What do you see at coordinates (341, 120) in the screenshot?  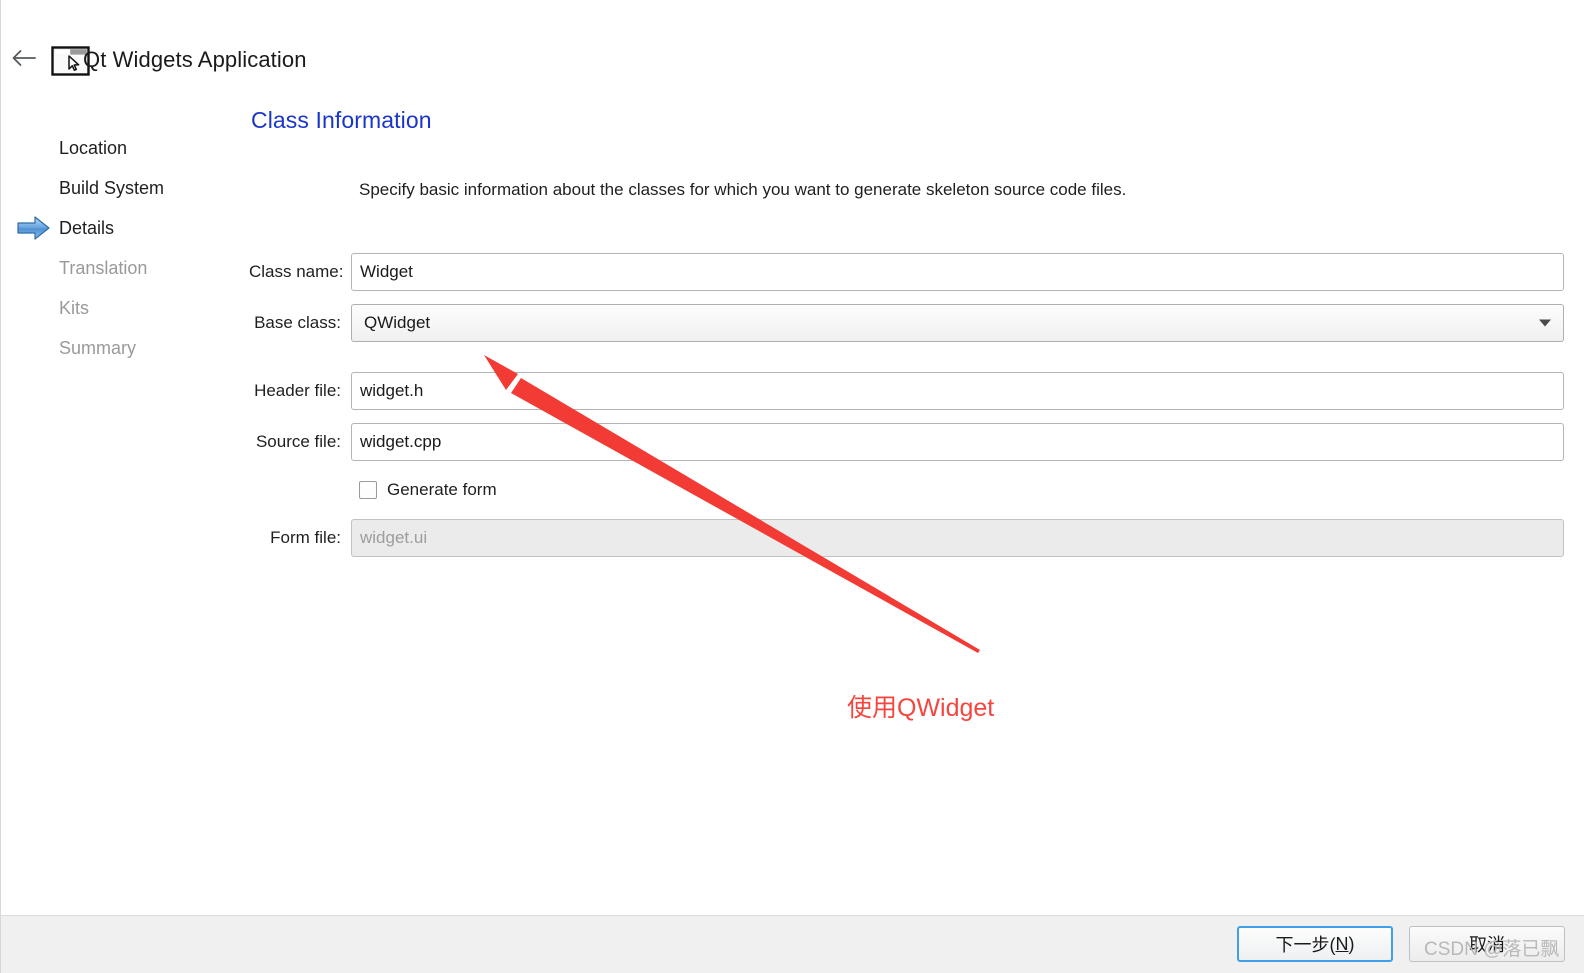 I see `page-title: Class Information` at bounding box center [341, 120].